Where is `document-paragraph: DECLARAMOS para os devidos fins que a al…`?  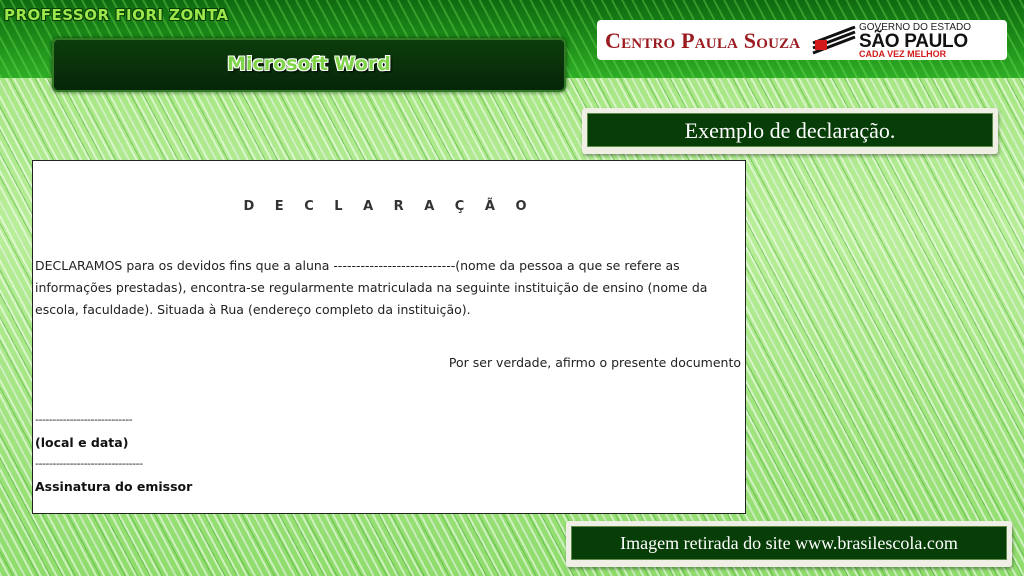
document-paragraph: DECLARAMOS para os devidos fins que a al… is located at coordinates (371, 287).